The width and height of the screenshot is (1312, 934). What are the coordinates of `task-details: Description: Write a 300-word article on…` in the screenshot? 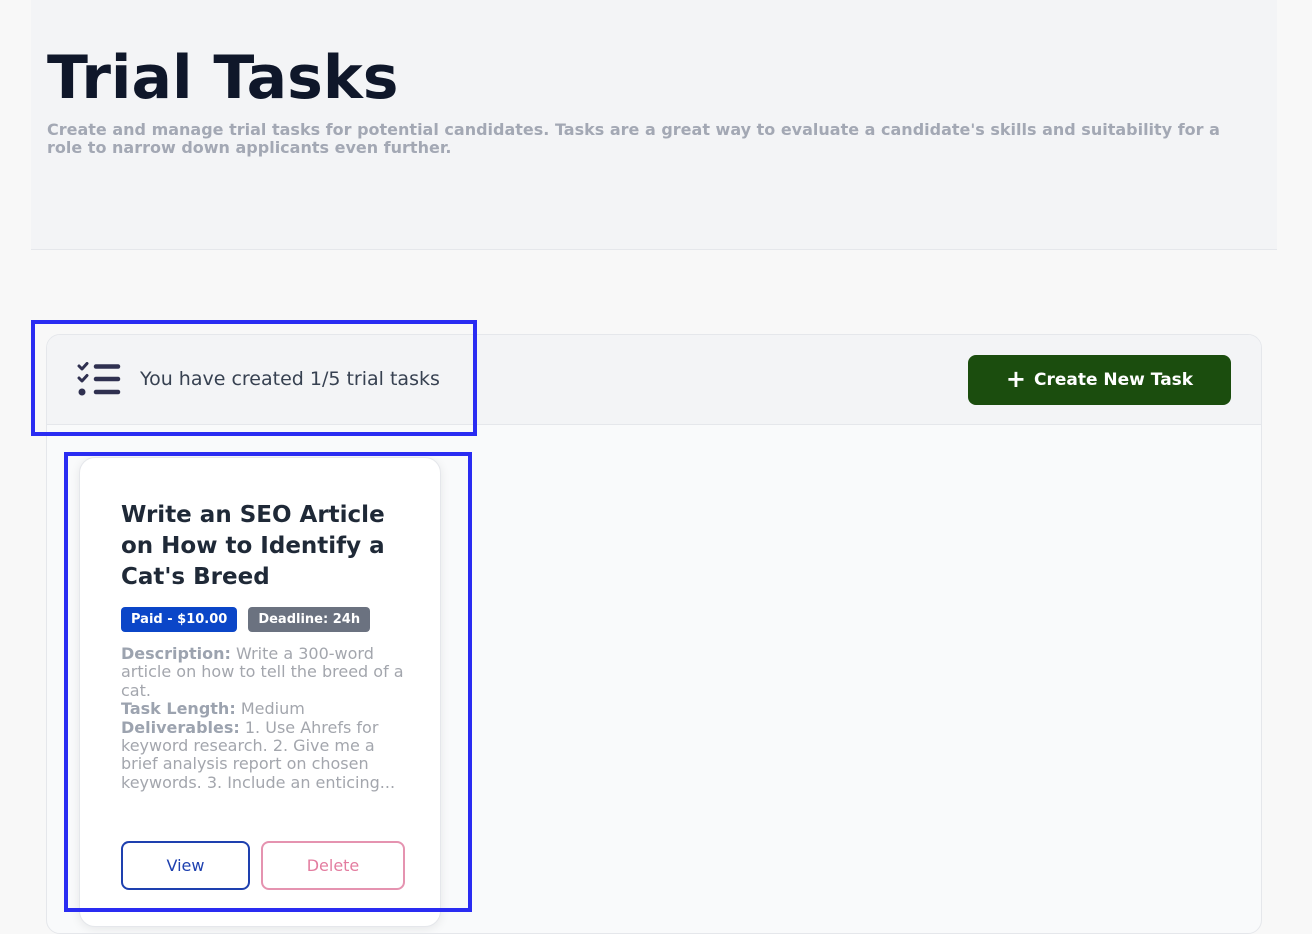 It's located at (266, 718).